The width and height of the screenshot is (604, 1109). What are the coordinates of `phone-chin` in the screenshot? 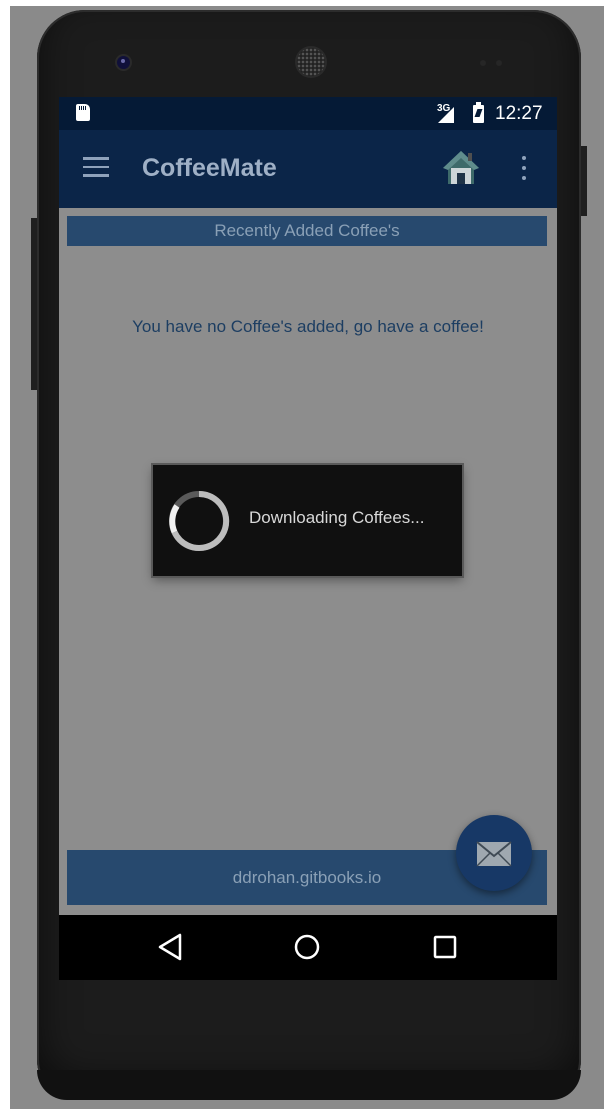 It's located at (309, 1085).